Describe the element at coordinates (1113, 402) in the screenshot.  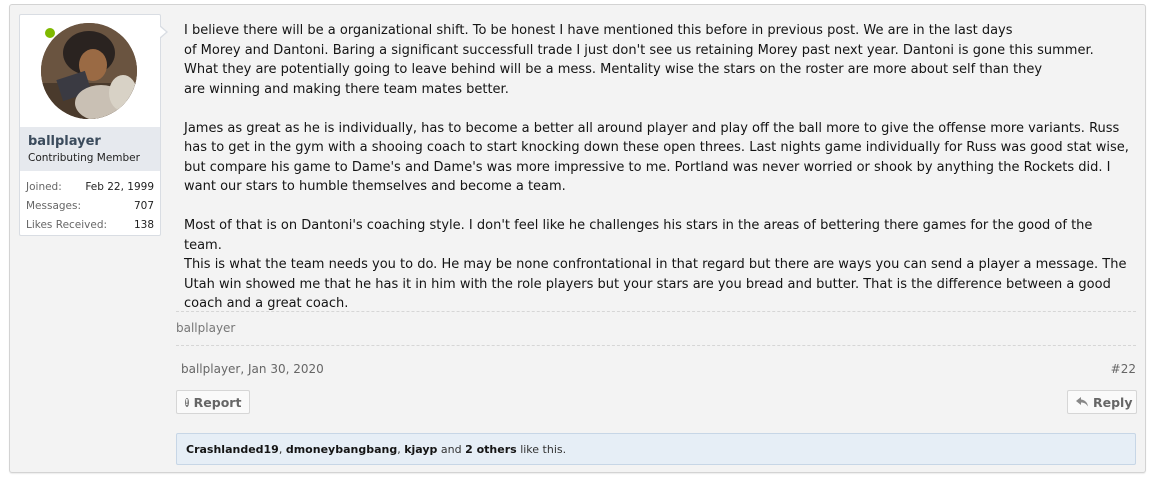
I see `reply-label: Reply` at that location.